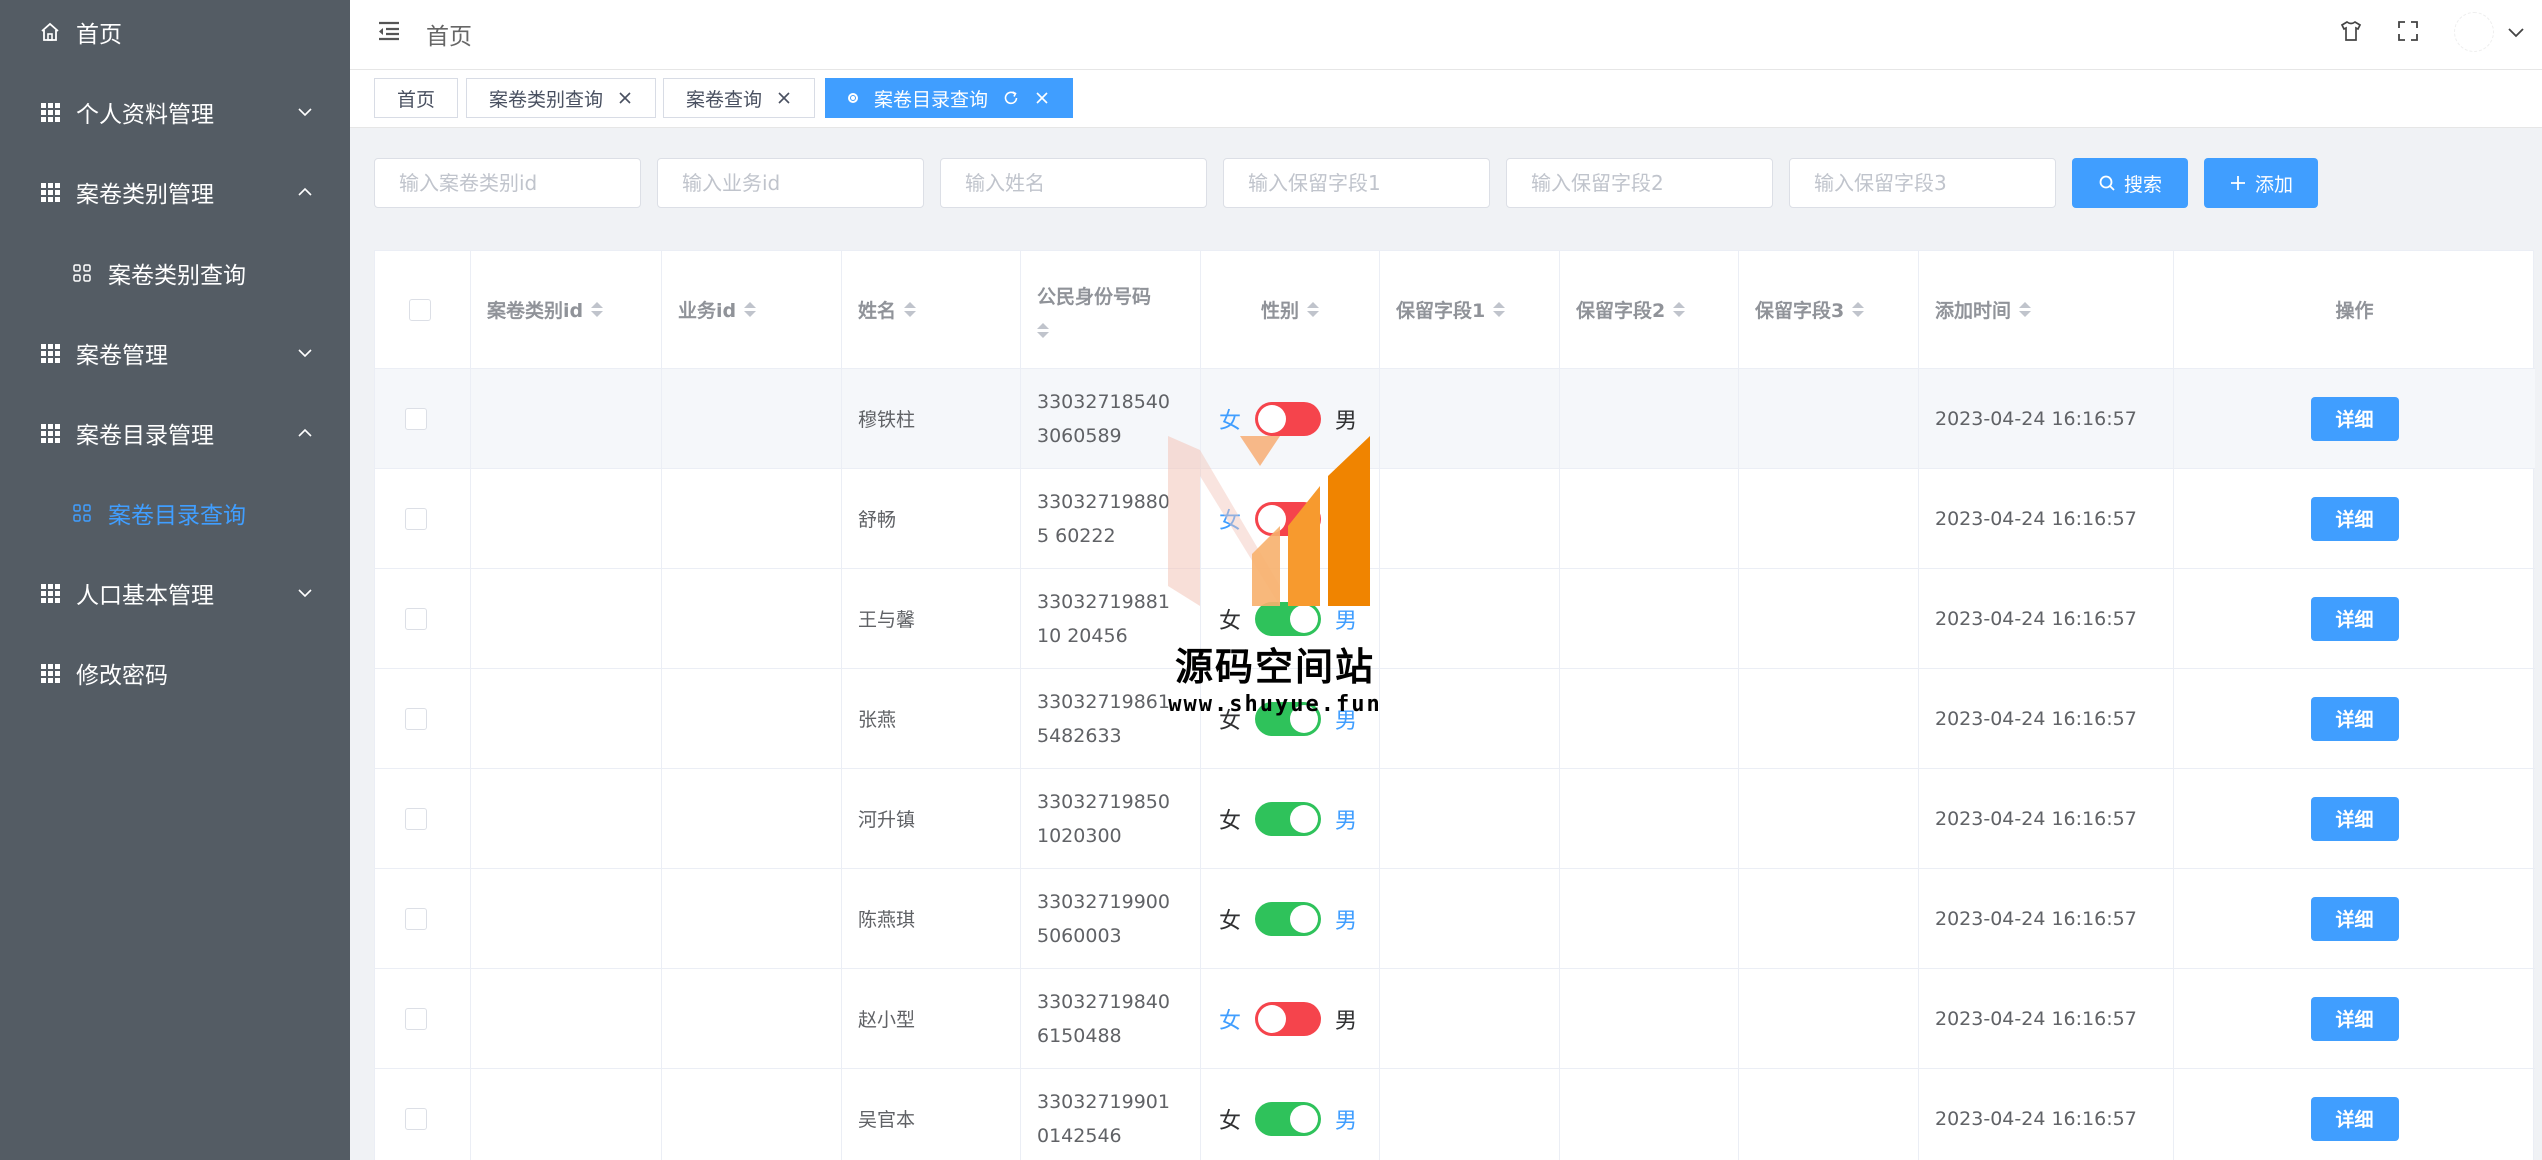 The image size is (2542, 1160). Describe the element at coordinates (175, 673) in the screenshot. I see `sidebar-item-password: 修改密码` at that location.